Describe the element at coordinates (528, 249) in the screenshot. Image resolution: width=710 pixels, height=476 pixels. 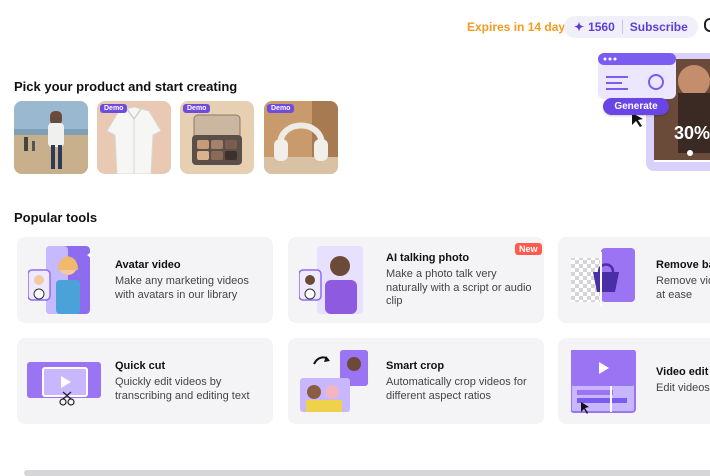
I see `new-badge: New` at that location.